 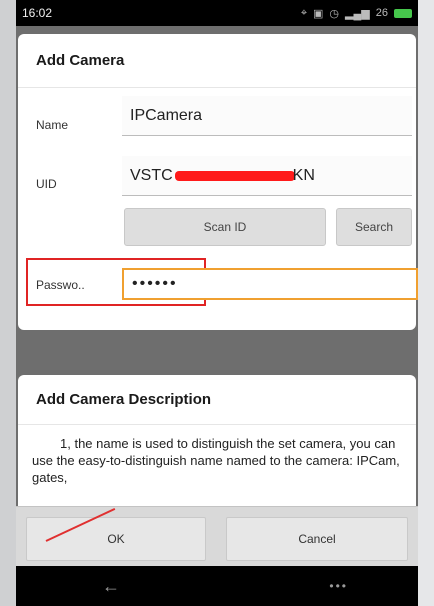 I want to click on right-bezel, so click(x=426, y=303).